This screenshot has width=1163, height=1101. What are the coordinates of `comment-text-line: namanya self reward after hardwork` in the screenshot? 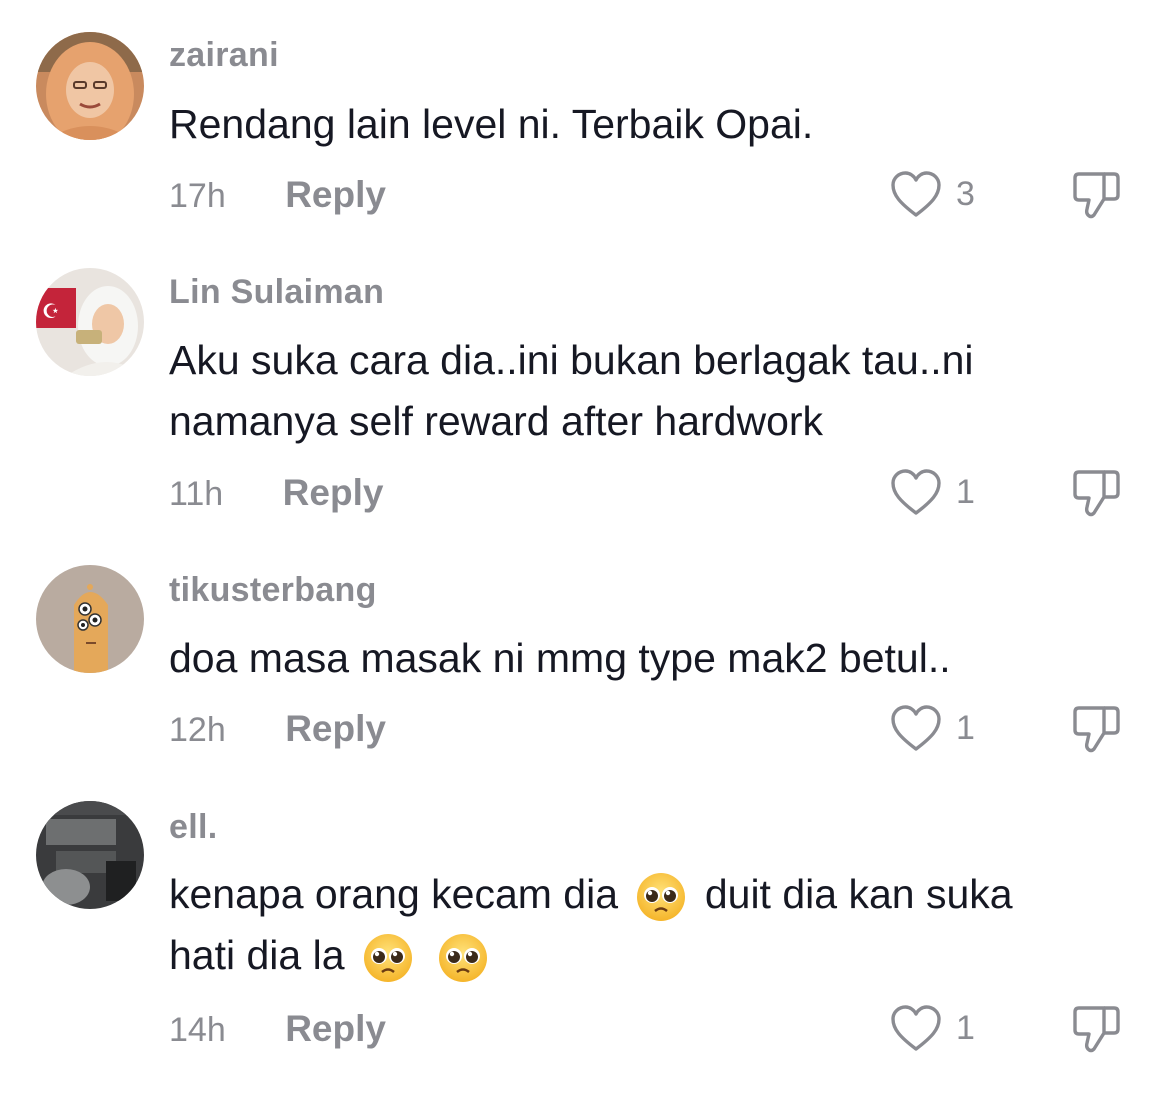 It's located at (496, 421).